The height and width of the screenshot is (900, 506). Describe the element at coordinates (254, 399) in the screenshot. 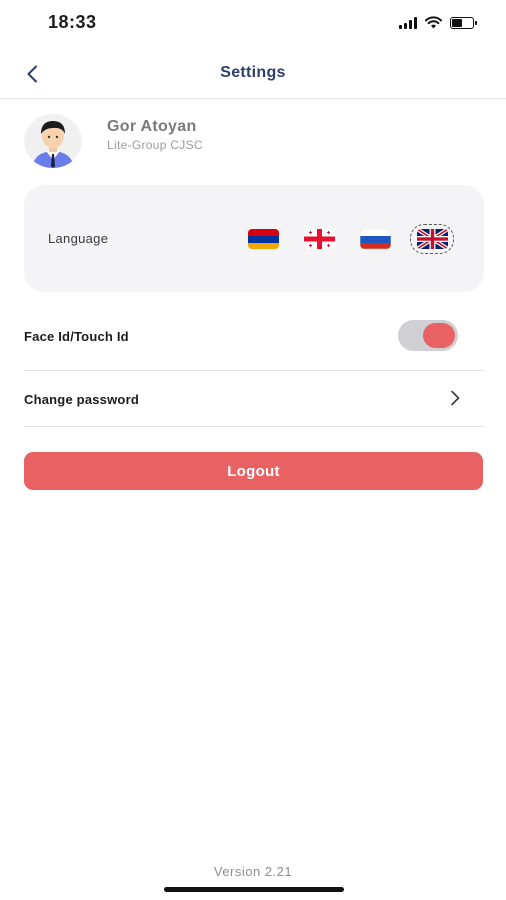

I see `change-password-row: Change password` at that location.